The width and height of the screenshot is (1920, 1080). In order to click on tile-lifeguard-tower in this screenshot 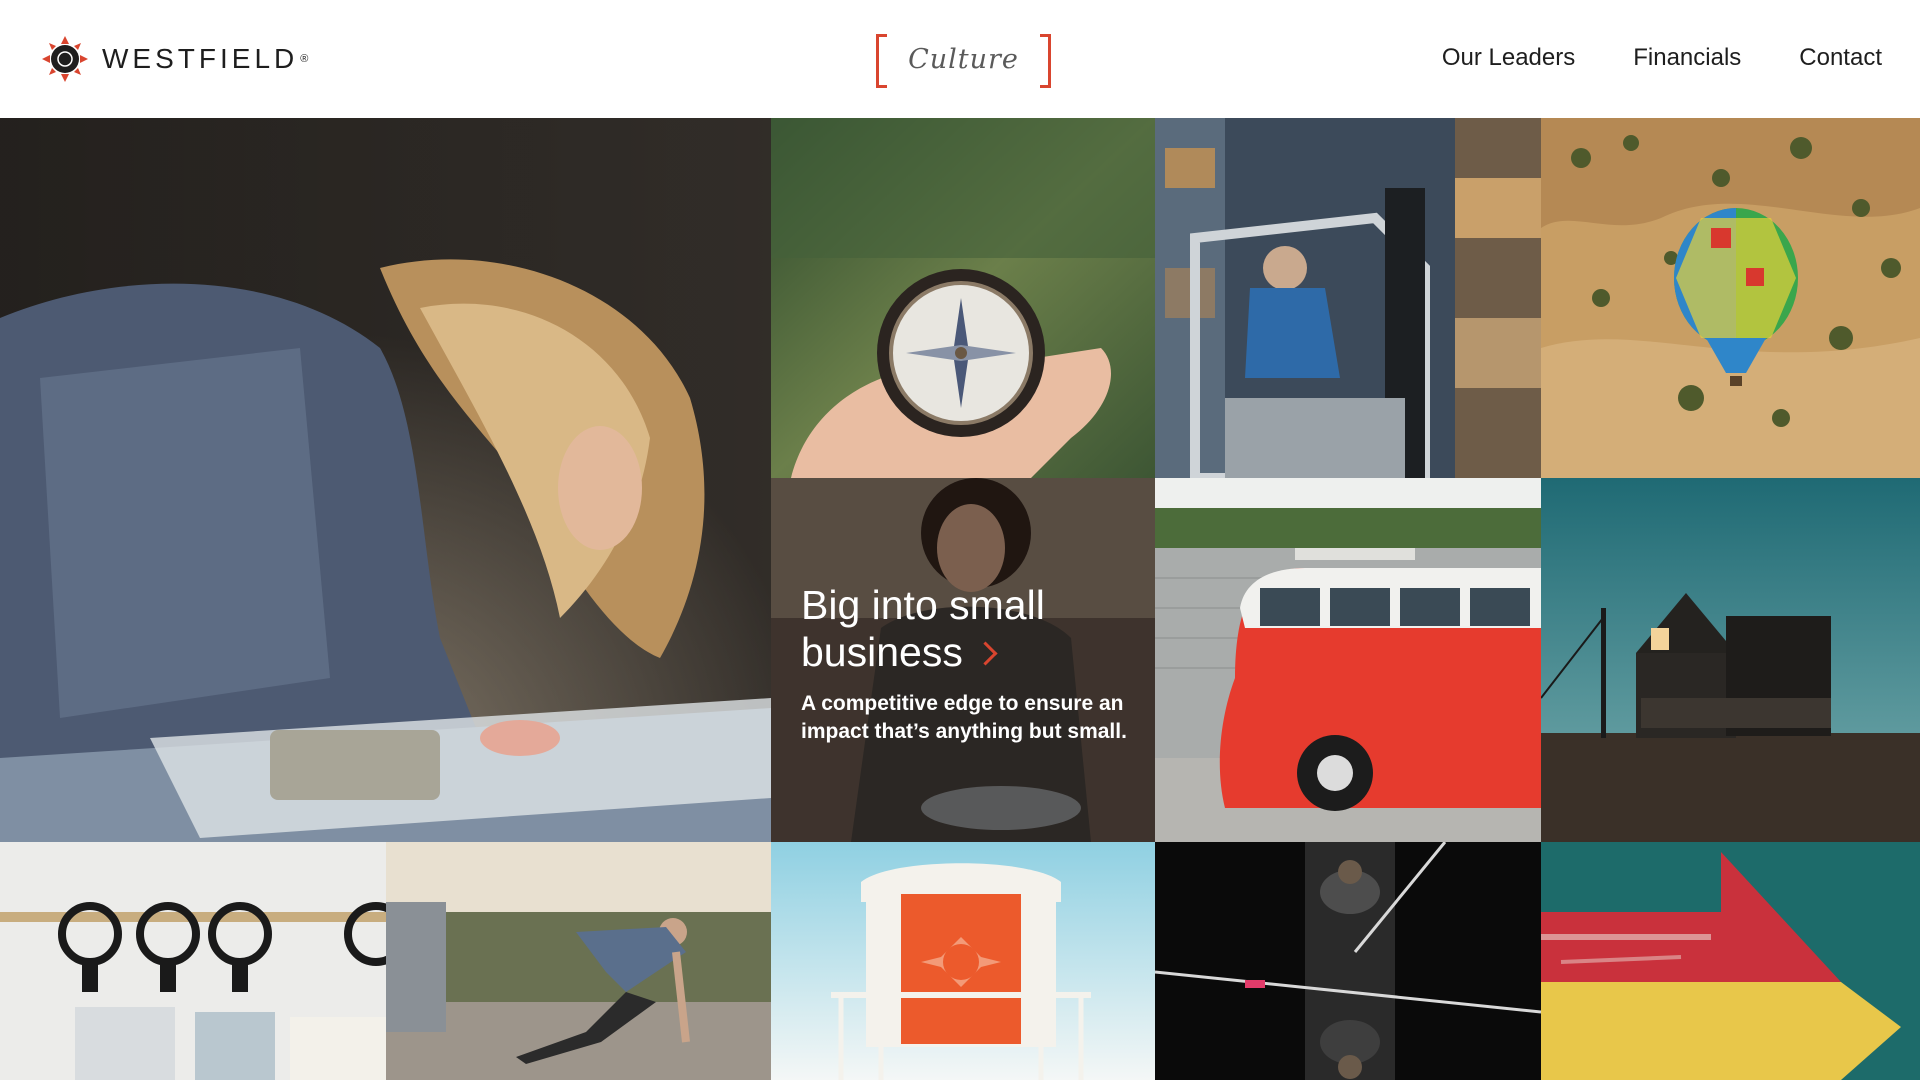, I will do `click(963, 961)`.